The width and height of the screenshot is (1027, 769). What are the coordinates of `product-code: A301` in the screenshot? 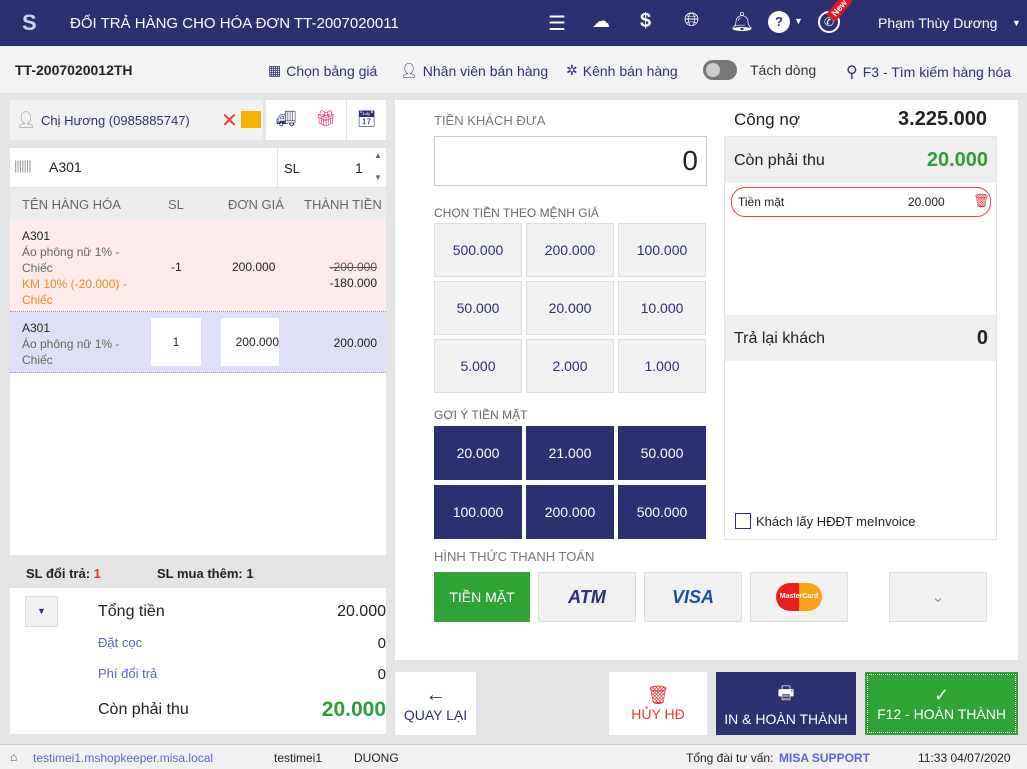 It's located at (36, 328).